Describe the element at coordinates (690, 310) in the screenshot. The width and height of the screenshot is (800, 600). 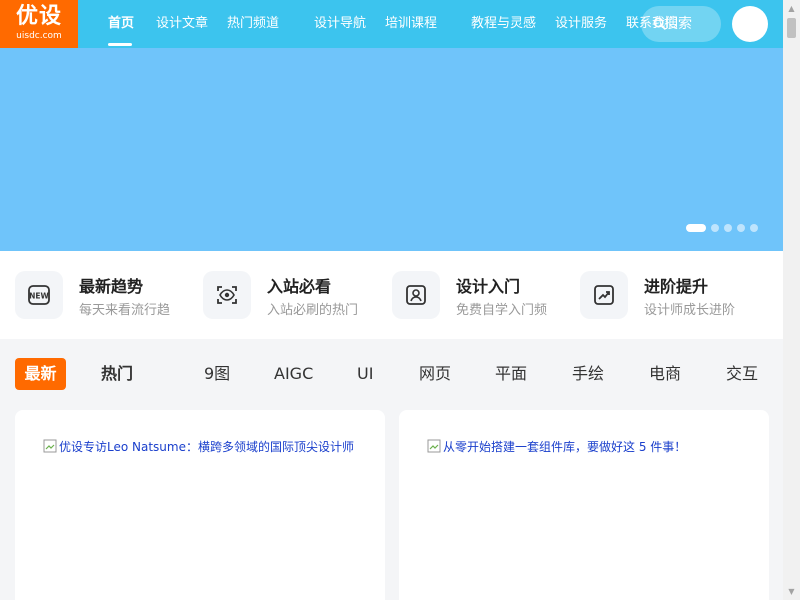
I see `quick-link-subtitle: 设计师成长进阶` at that location.